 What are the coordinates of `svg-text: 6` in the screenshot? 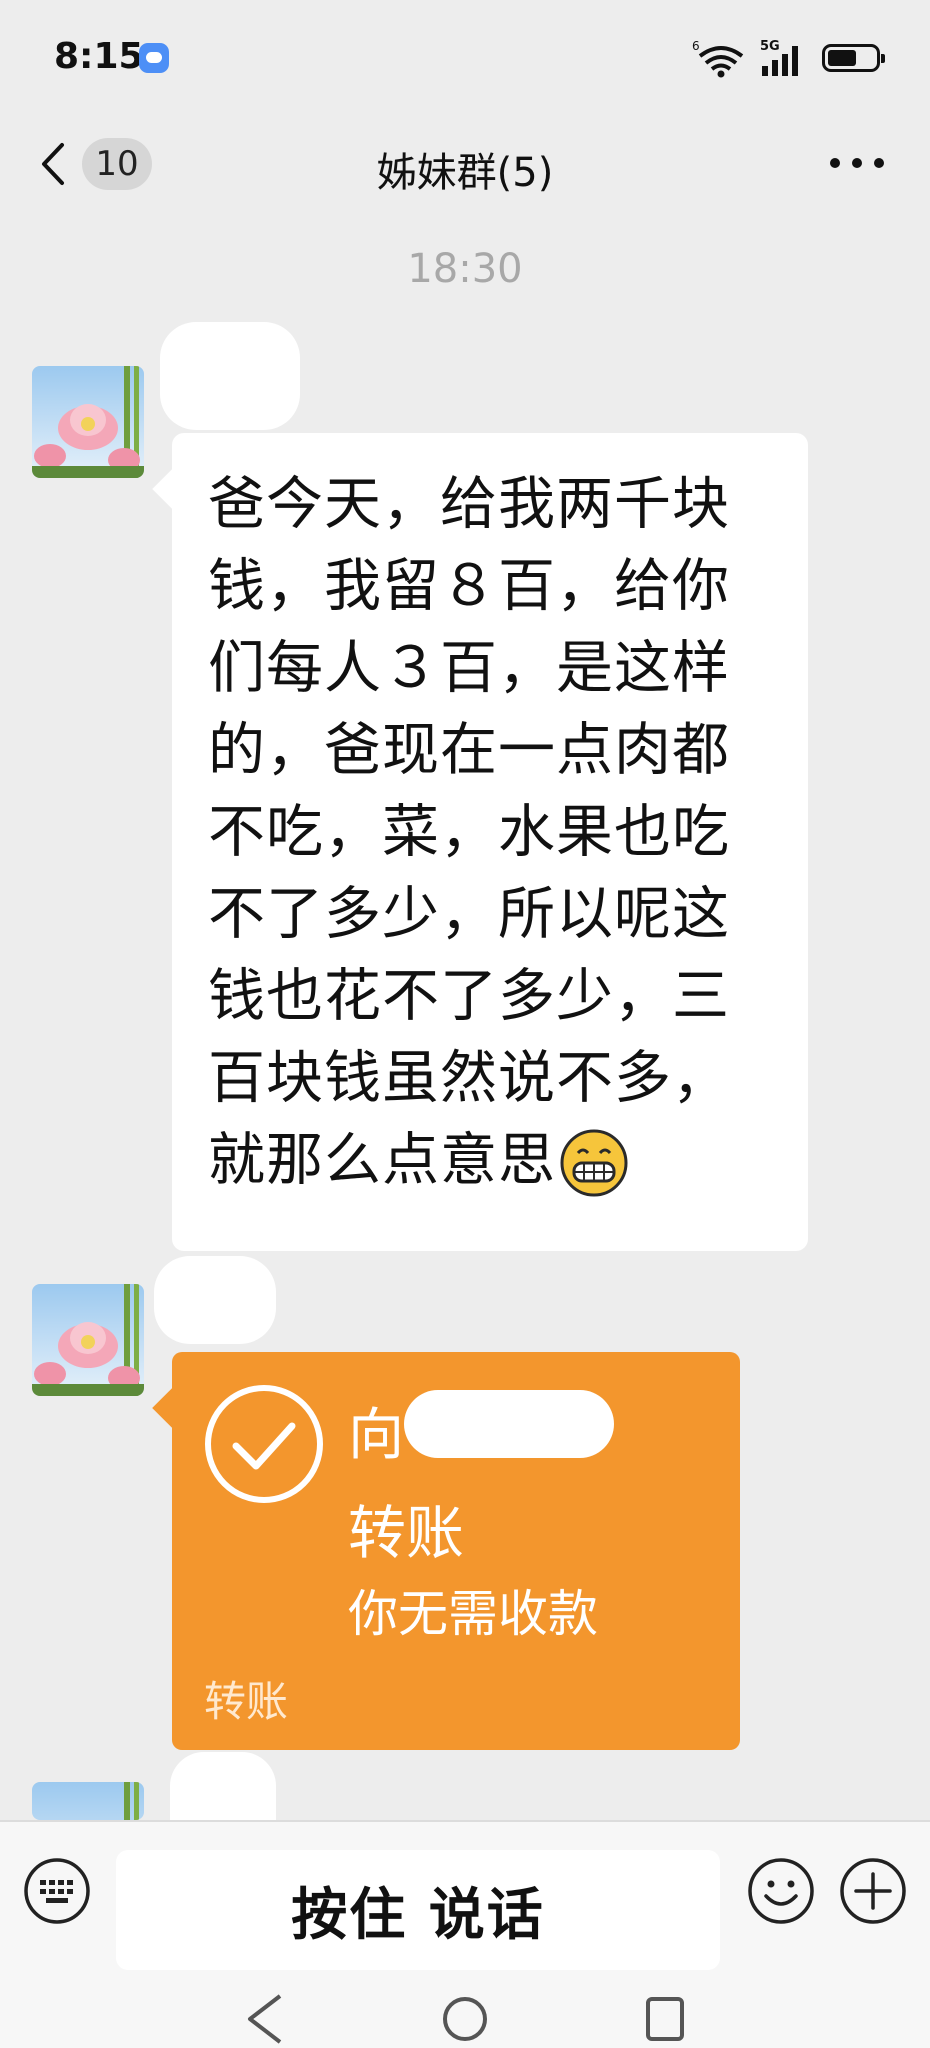 It's located at (696, 46).